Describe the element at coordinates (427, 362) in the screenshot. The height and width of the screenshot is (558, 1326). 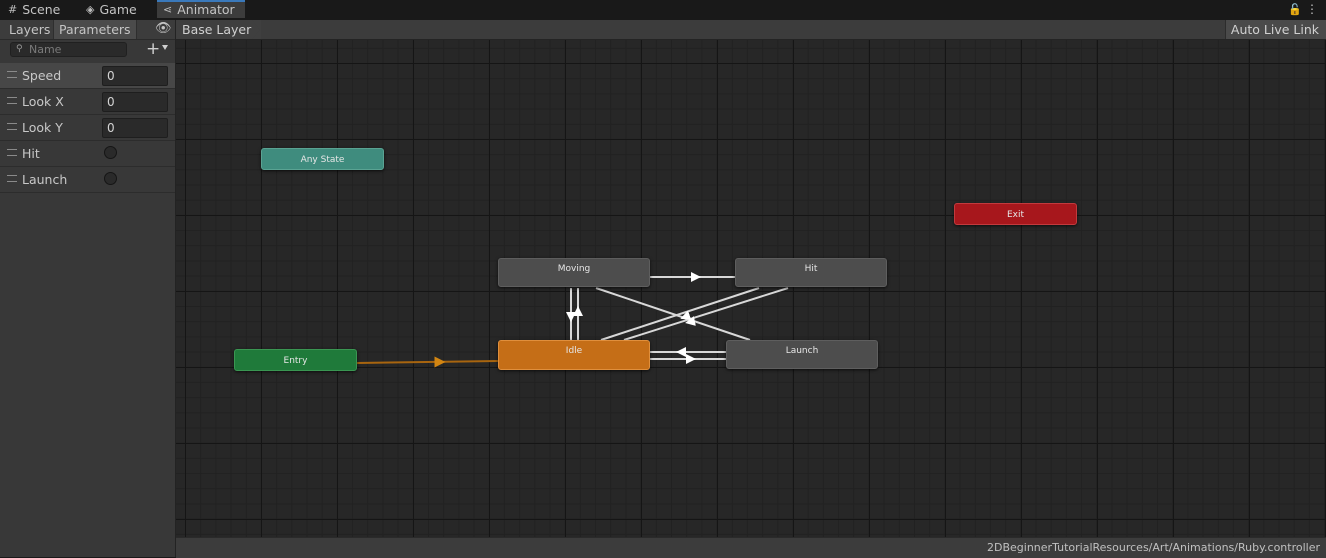
I see `transition-entry-idle` at that location.